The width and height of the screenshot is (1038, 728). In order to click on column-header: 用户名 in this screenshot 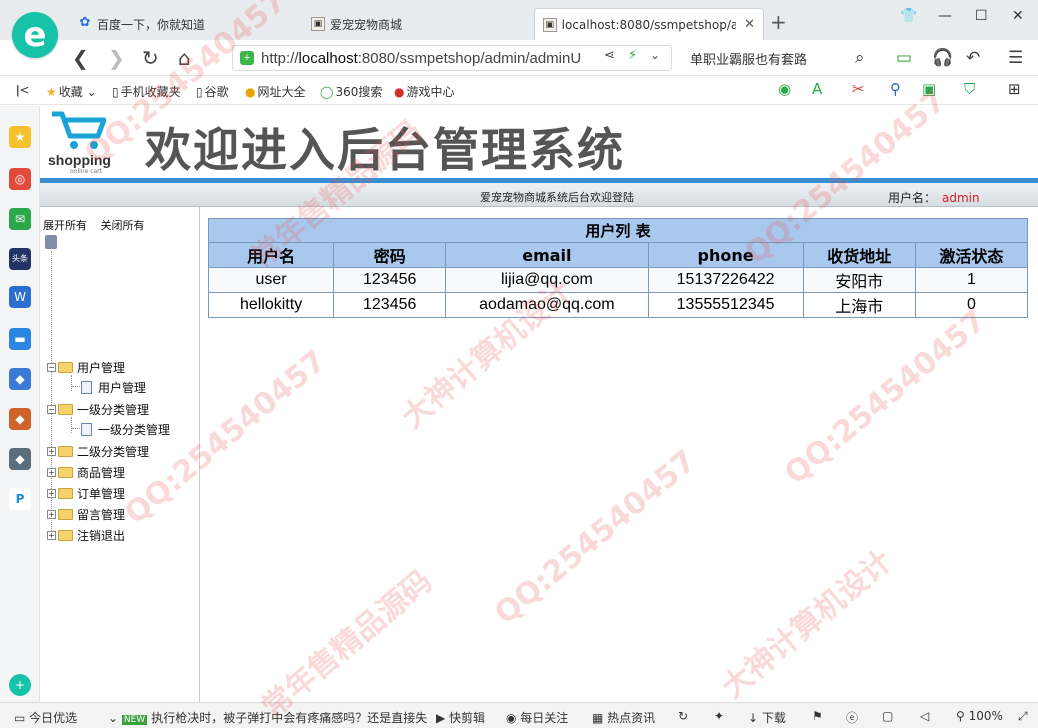, I will do `click(271, 255)`.